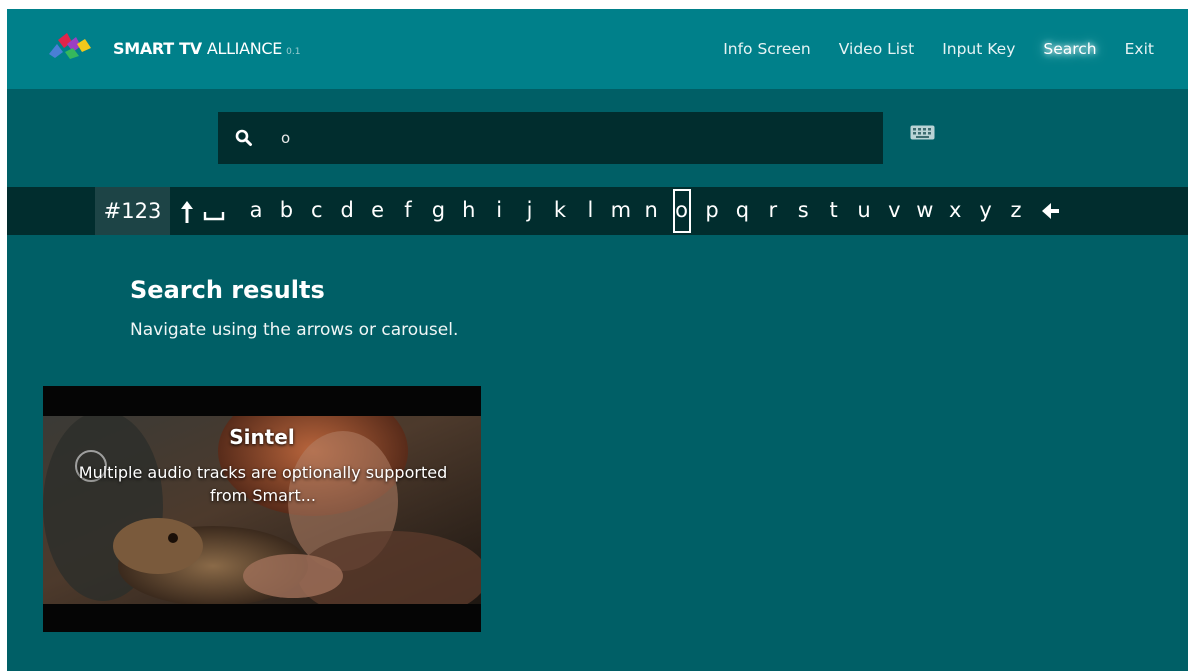  What do you see at coordinates (347, 211) in the screenshot?
I see `letter-key-d: d` at bounding box center [347, 211].